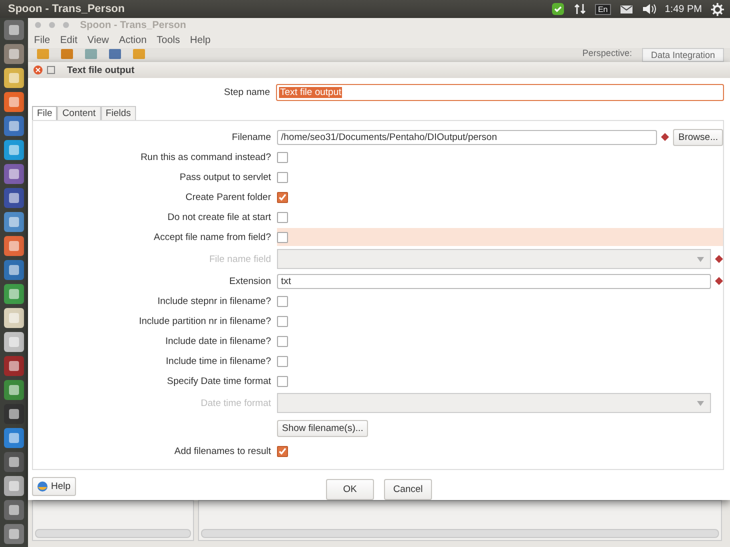 The height and width of the screenshot is (547, 730). I want to click on volume-icon, so click(649, 9).